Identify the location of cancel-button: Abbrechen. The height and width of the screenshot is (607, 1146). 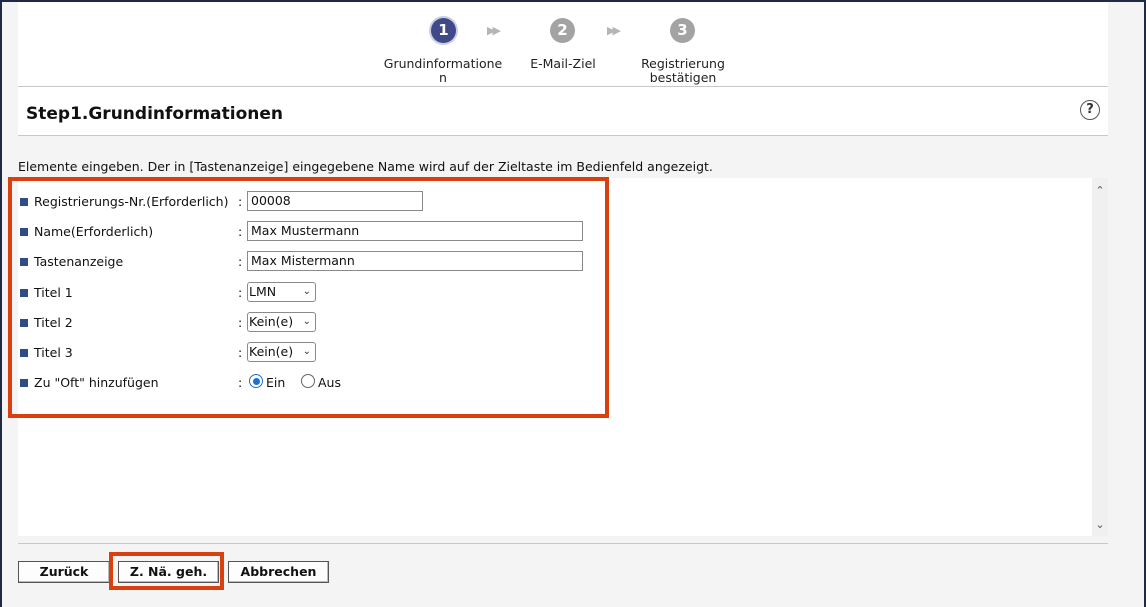
(278, 572).